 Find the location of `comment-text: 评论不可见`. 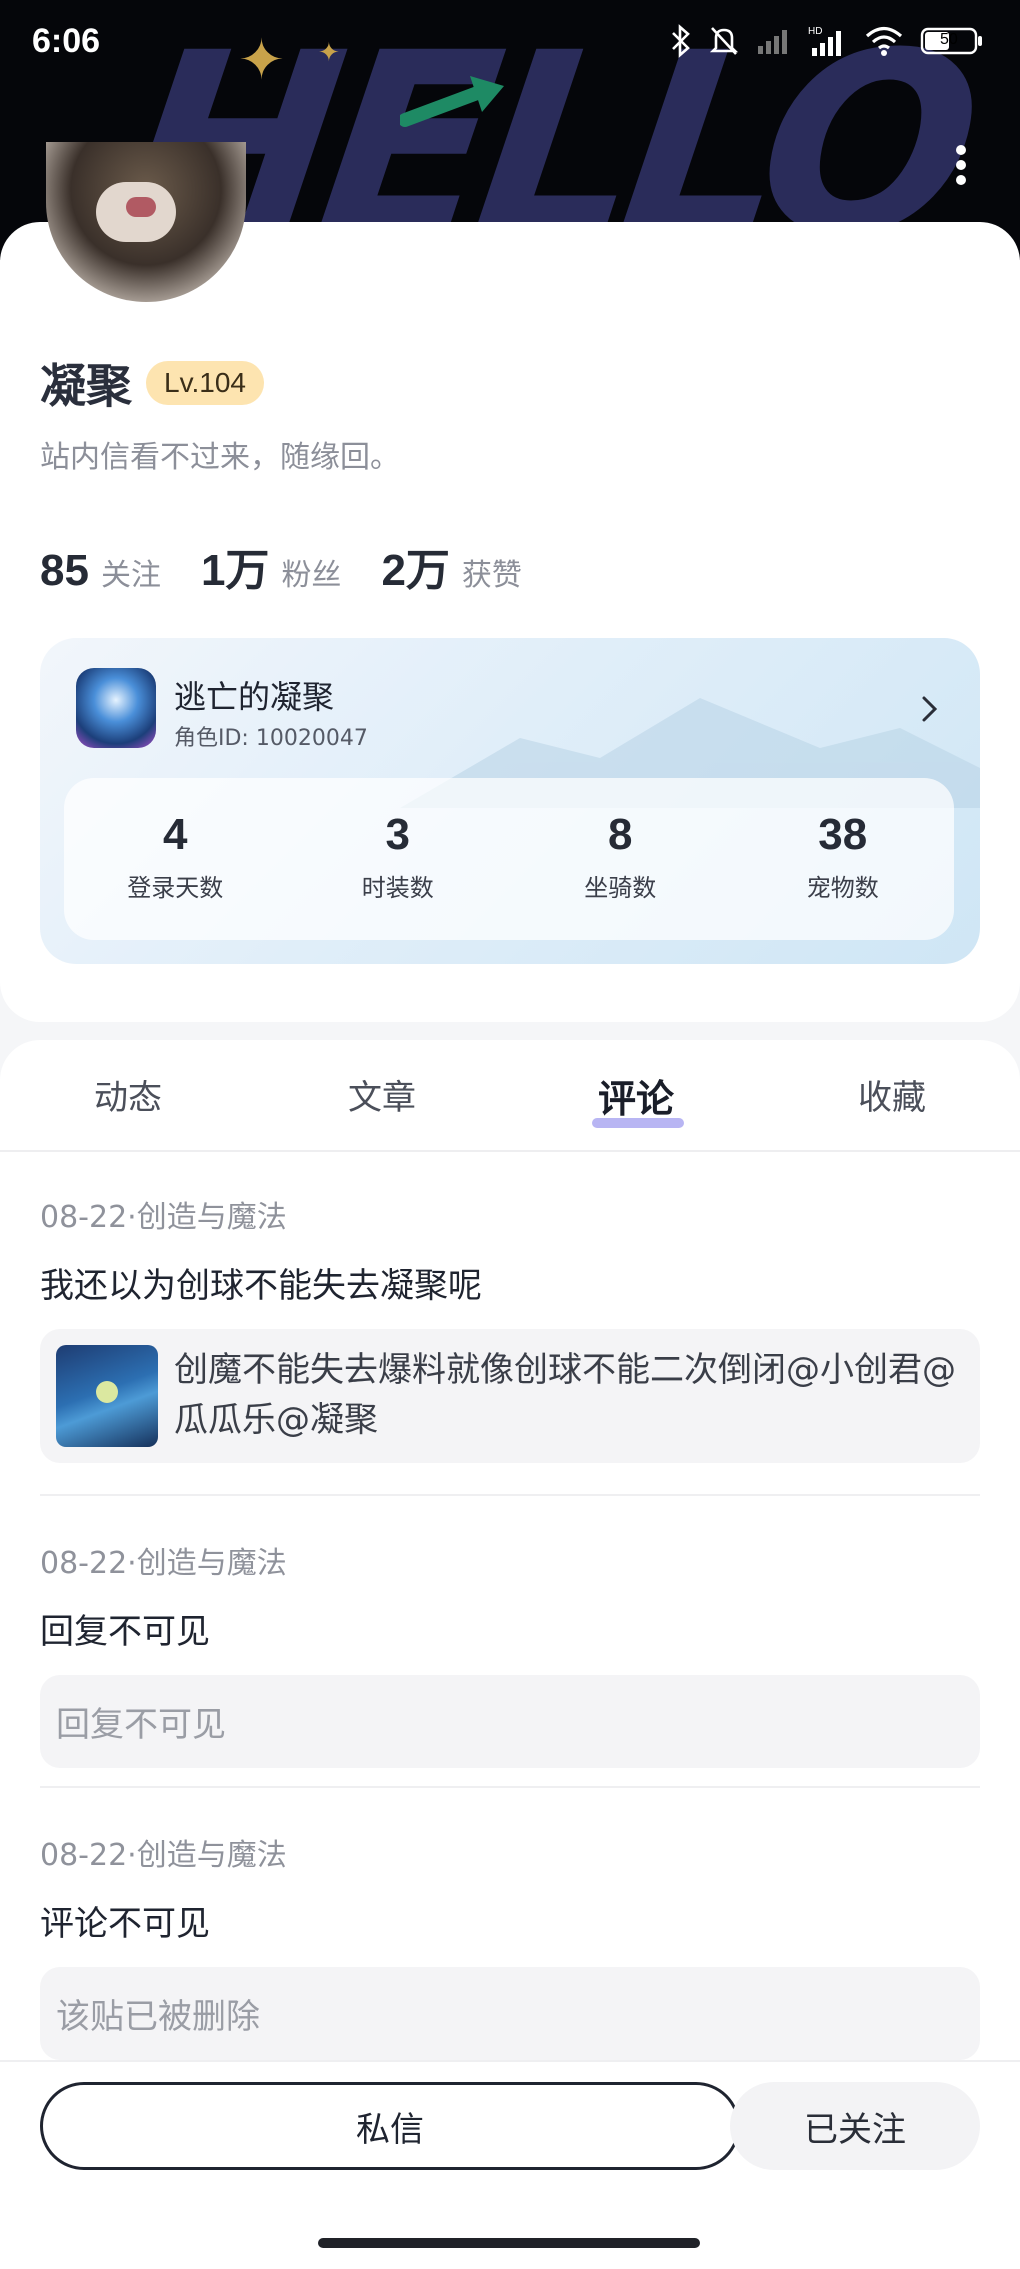

comment-text: 评论不可见 is located at coordinates (125, 1924).